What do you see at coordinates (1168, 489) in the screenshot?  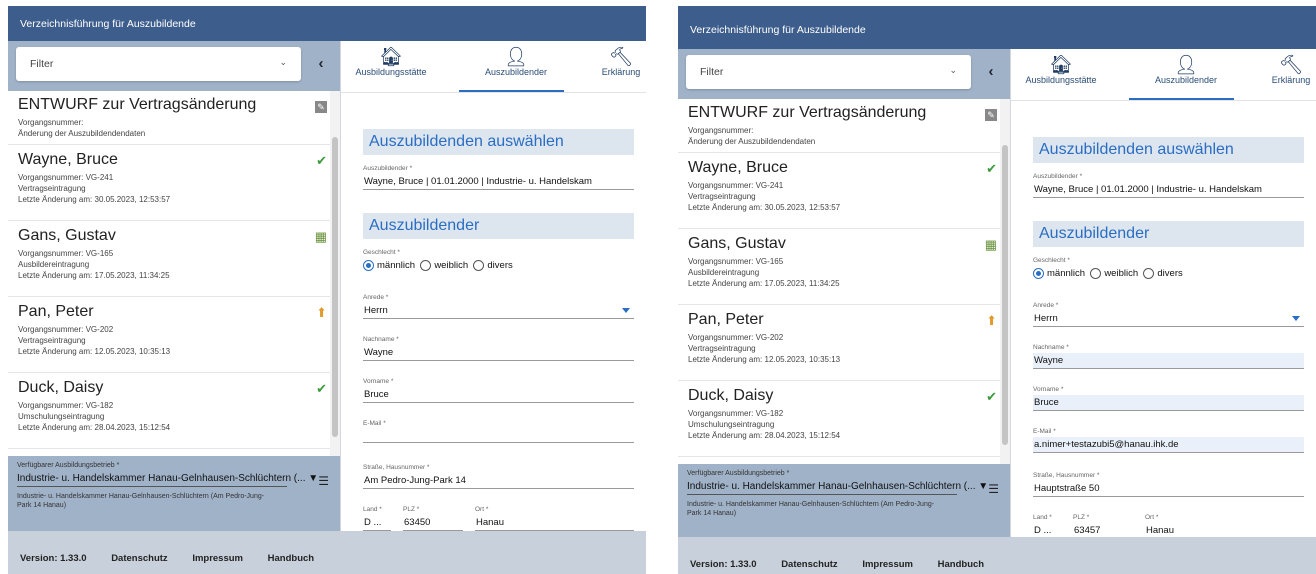 I see `strasse-value: Hauptstraße 50` at bounding box center [1168, 489].